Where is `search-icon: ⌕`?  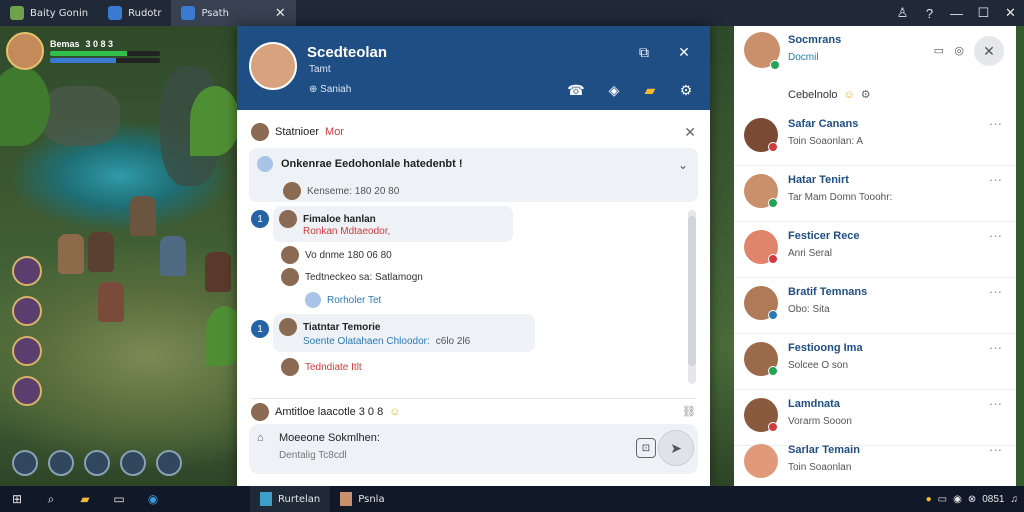
search-icon: ⌕ is located at coordinates (51, 499).